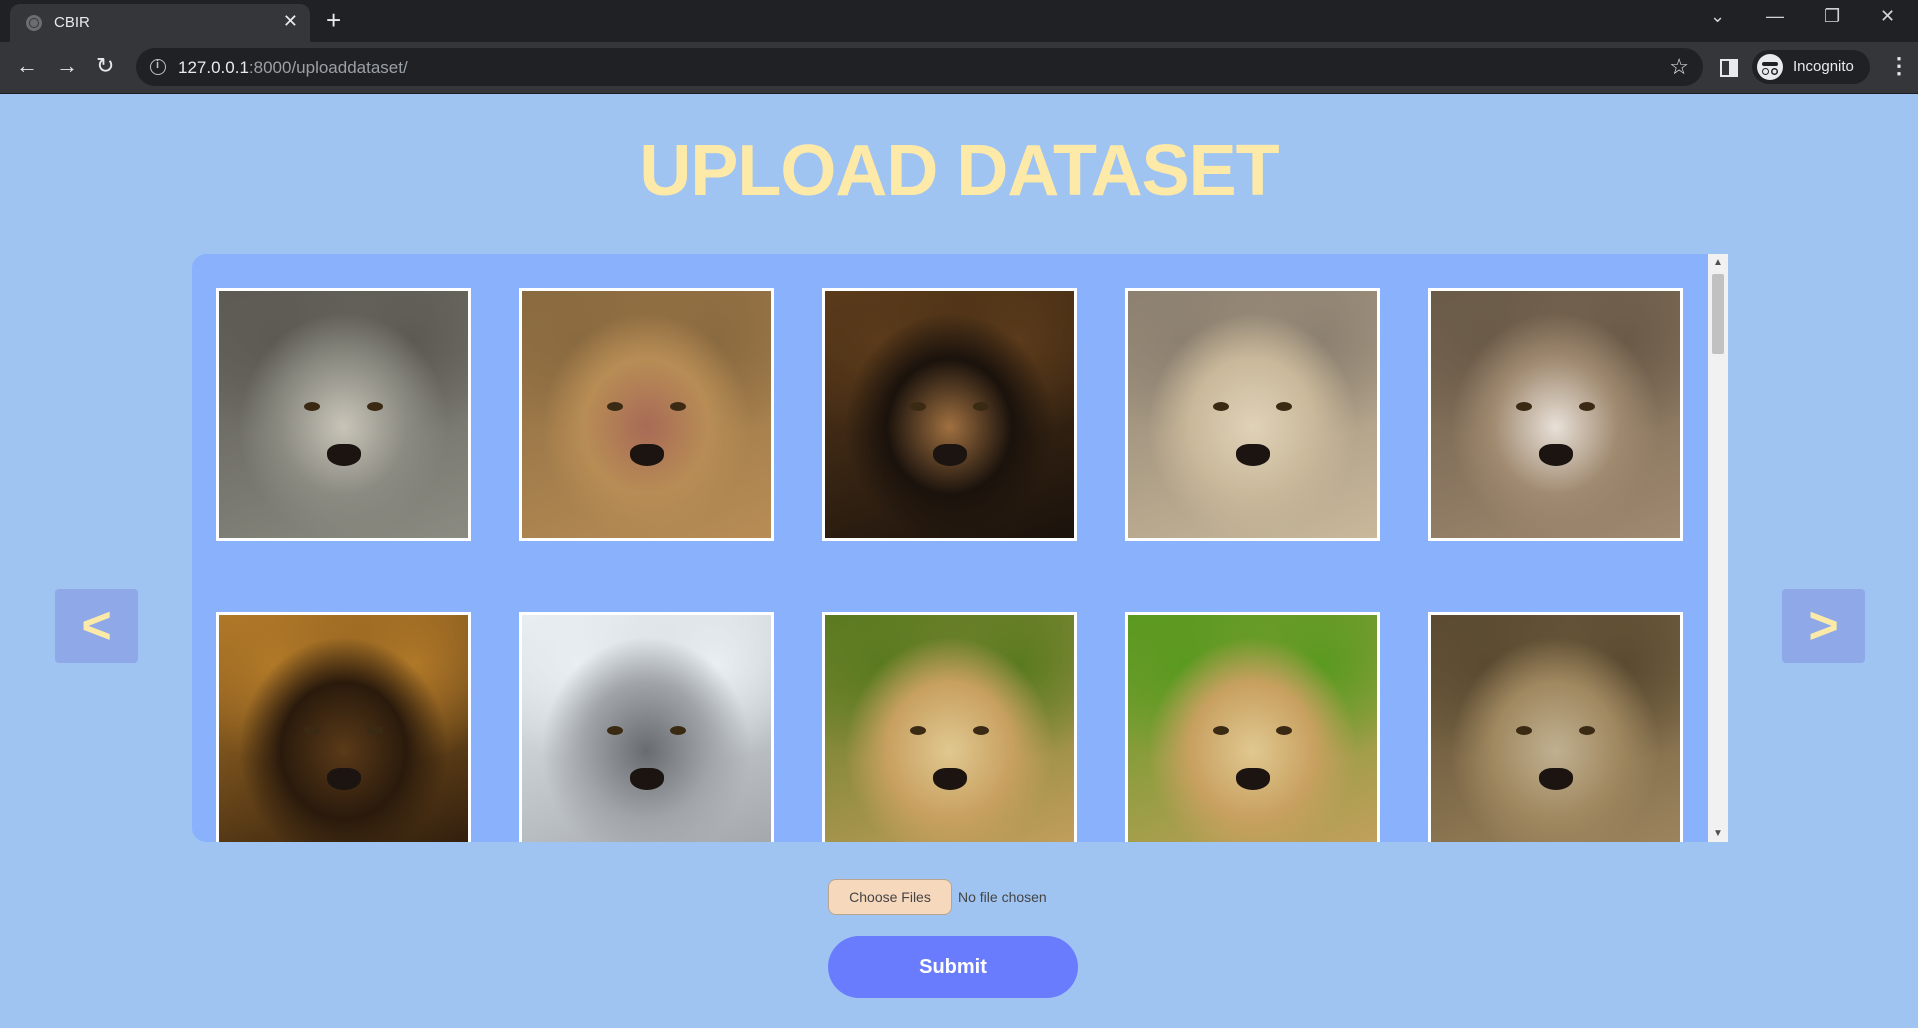  What do you see at coordinates (1717, 16) in the screenshot?
I see `tab-search-icon: ⌄` at bounding box center [1717, 16].